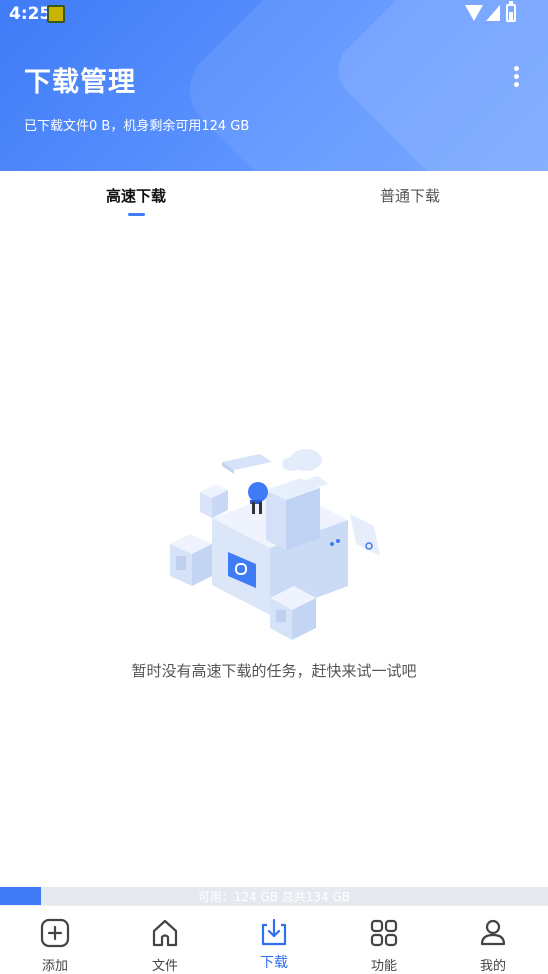  What do you see at coordinates (275, 544) in the screenshot?
I see `empty-box-illustration-icon` at bounding box center [275, 544].